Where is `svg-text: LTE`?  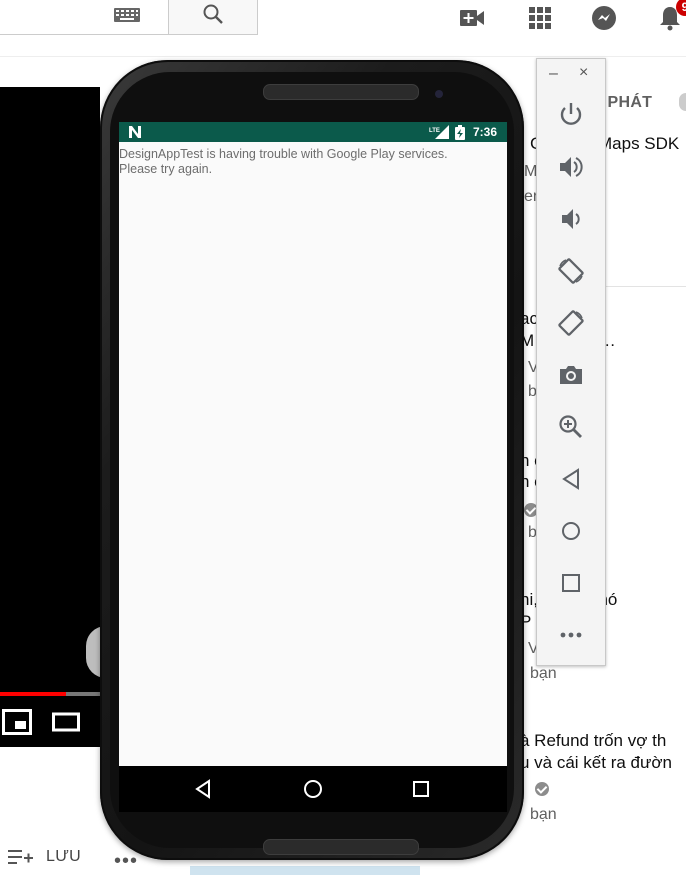
svg-text: LTE is located at coordinates (434, 131).